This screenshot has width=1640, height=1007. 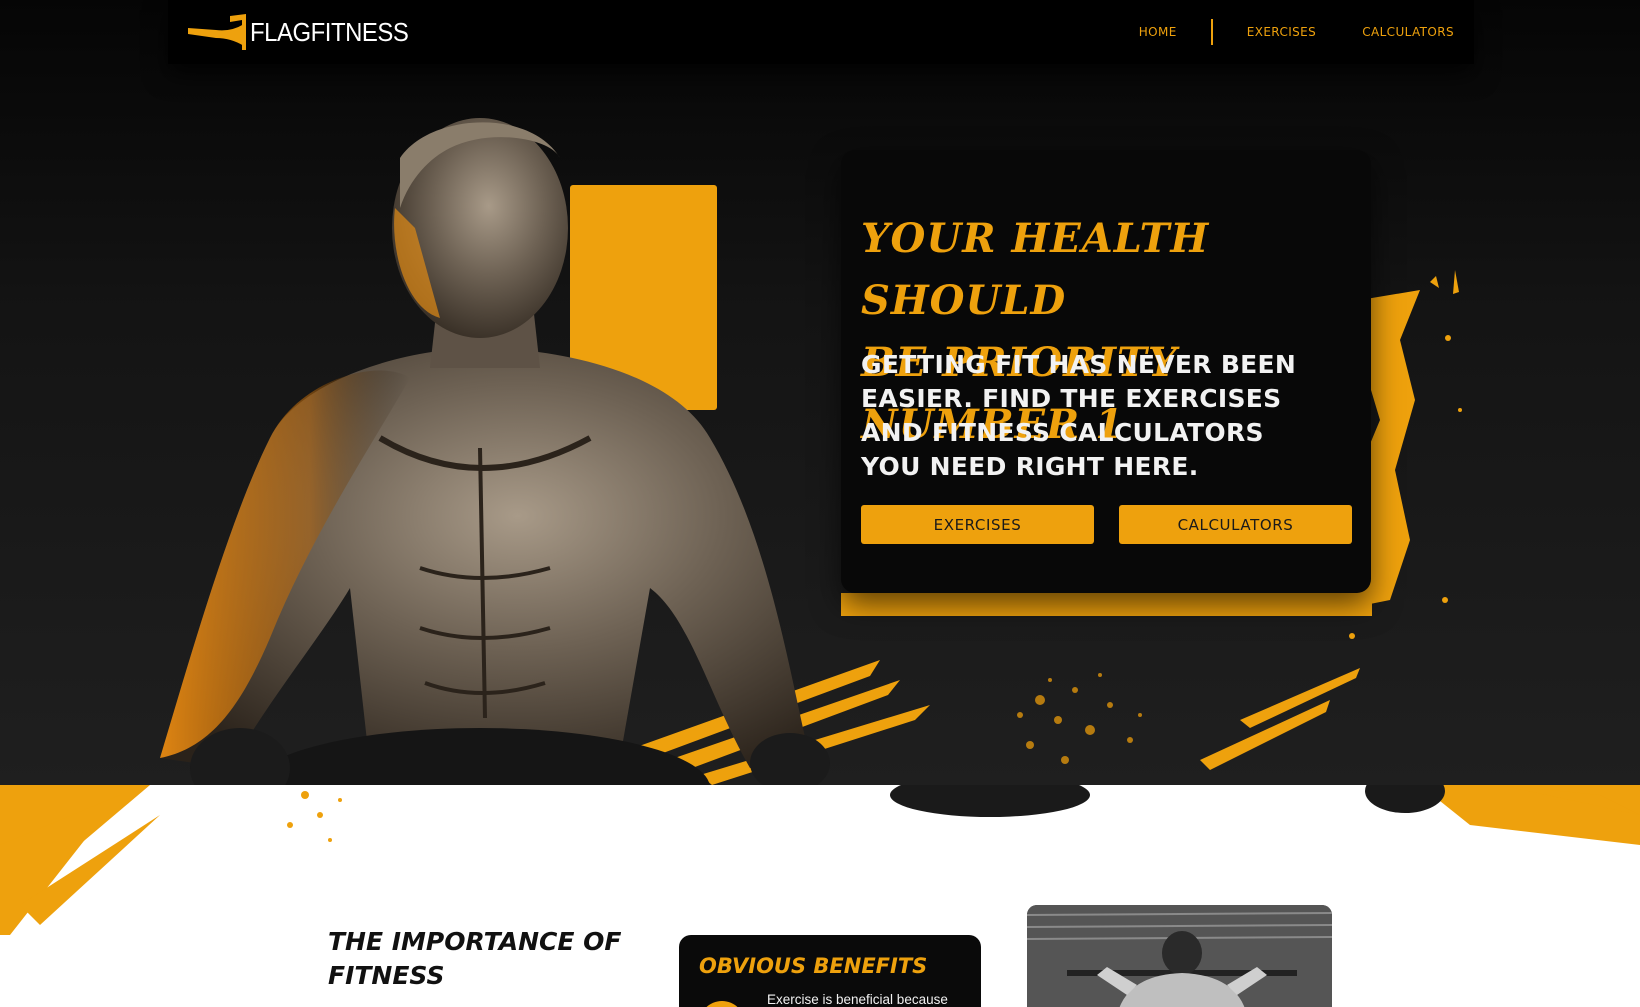 What do you see at coordinates (1408, 32) in the screenshot?
I see `nav-calculators-link: CALCULATORS` at bounding box center [1408, 32].